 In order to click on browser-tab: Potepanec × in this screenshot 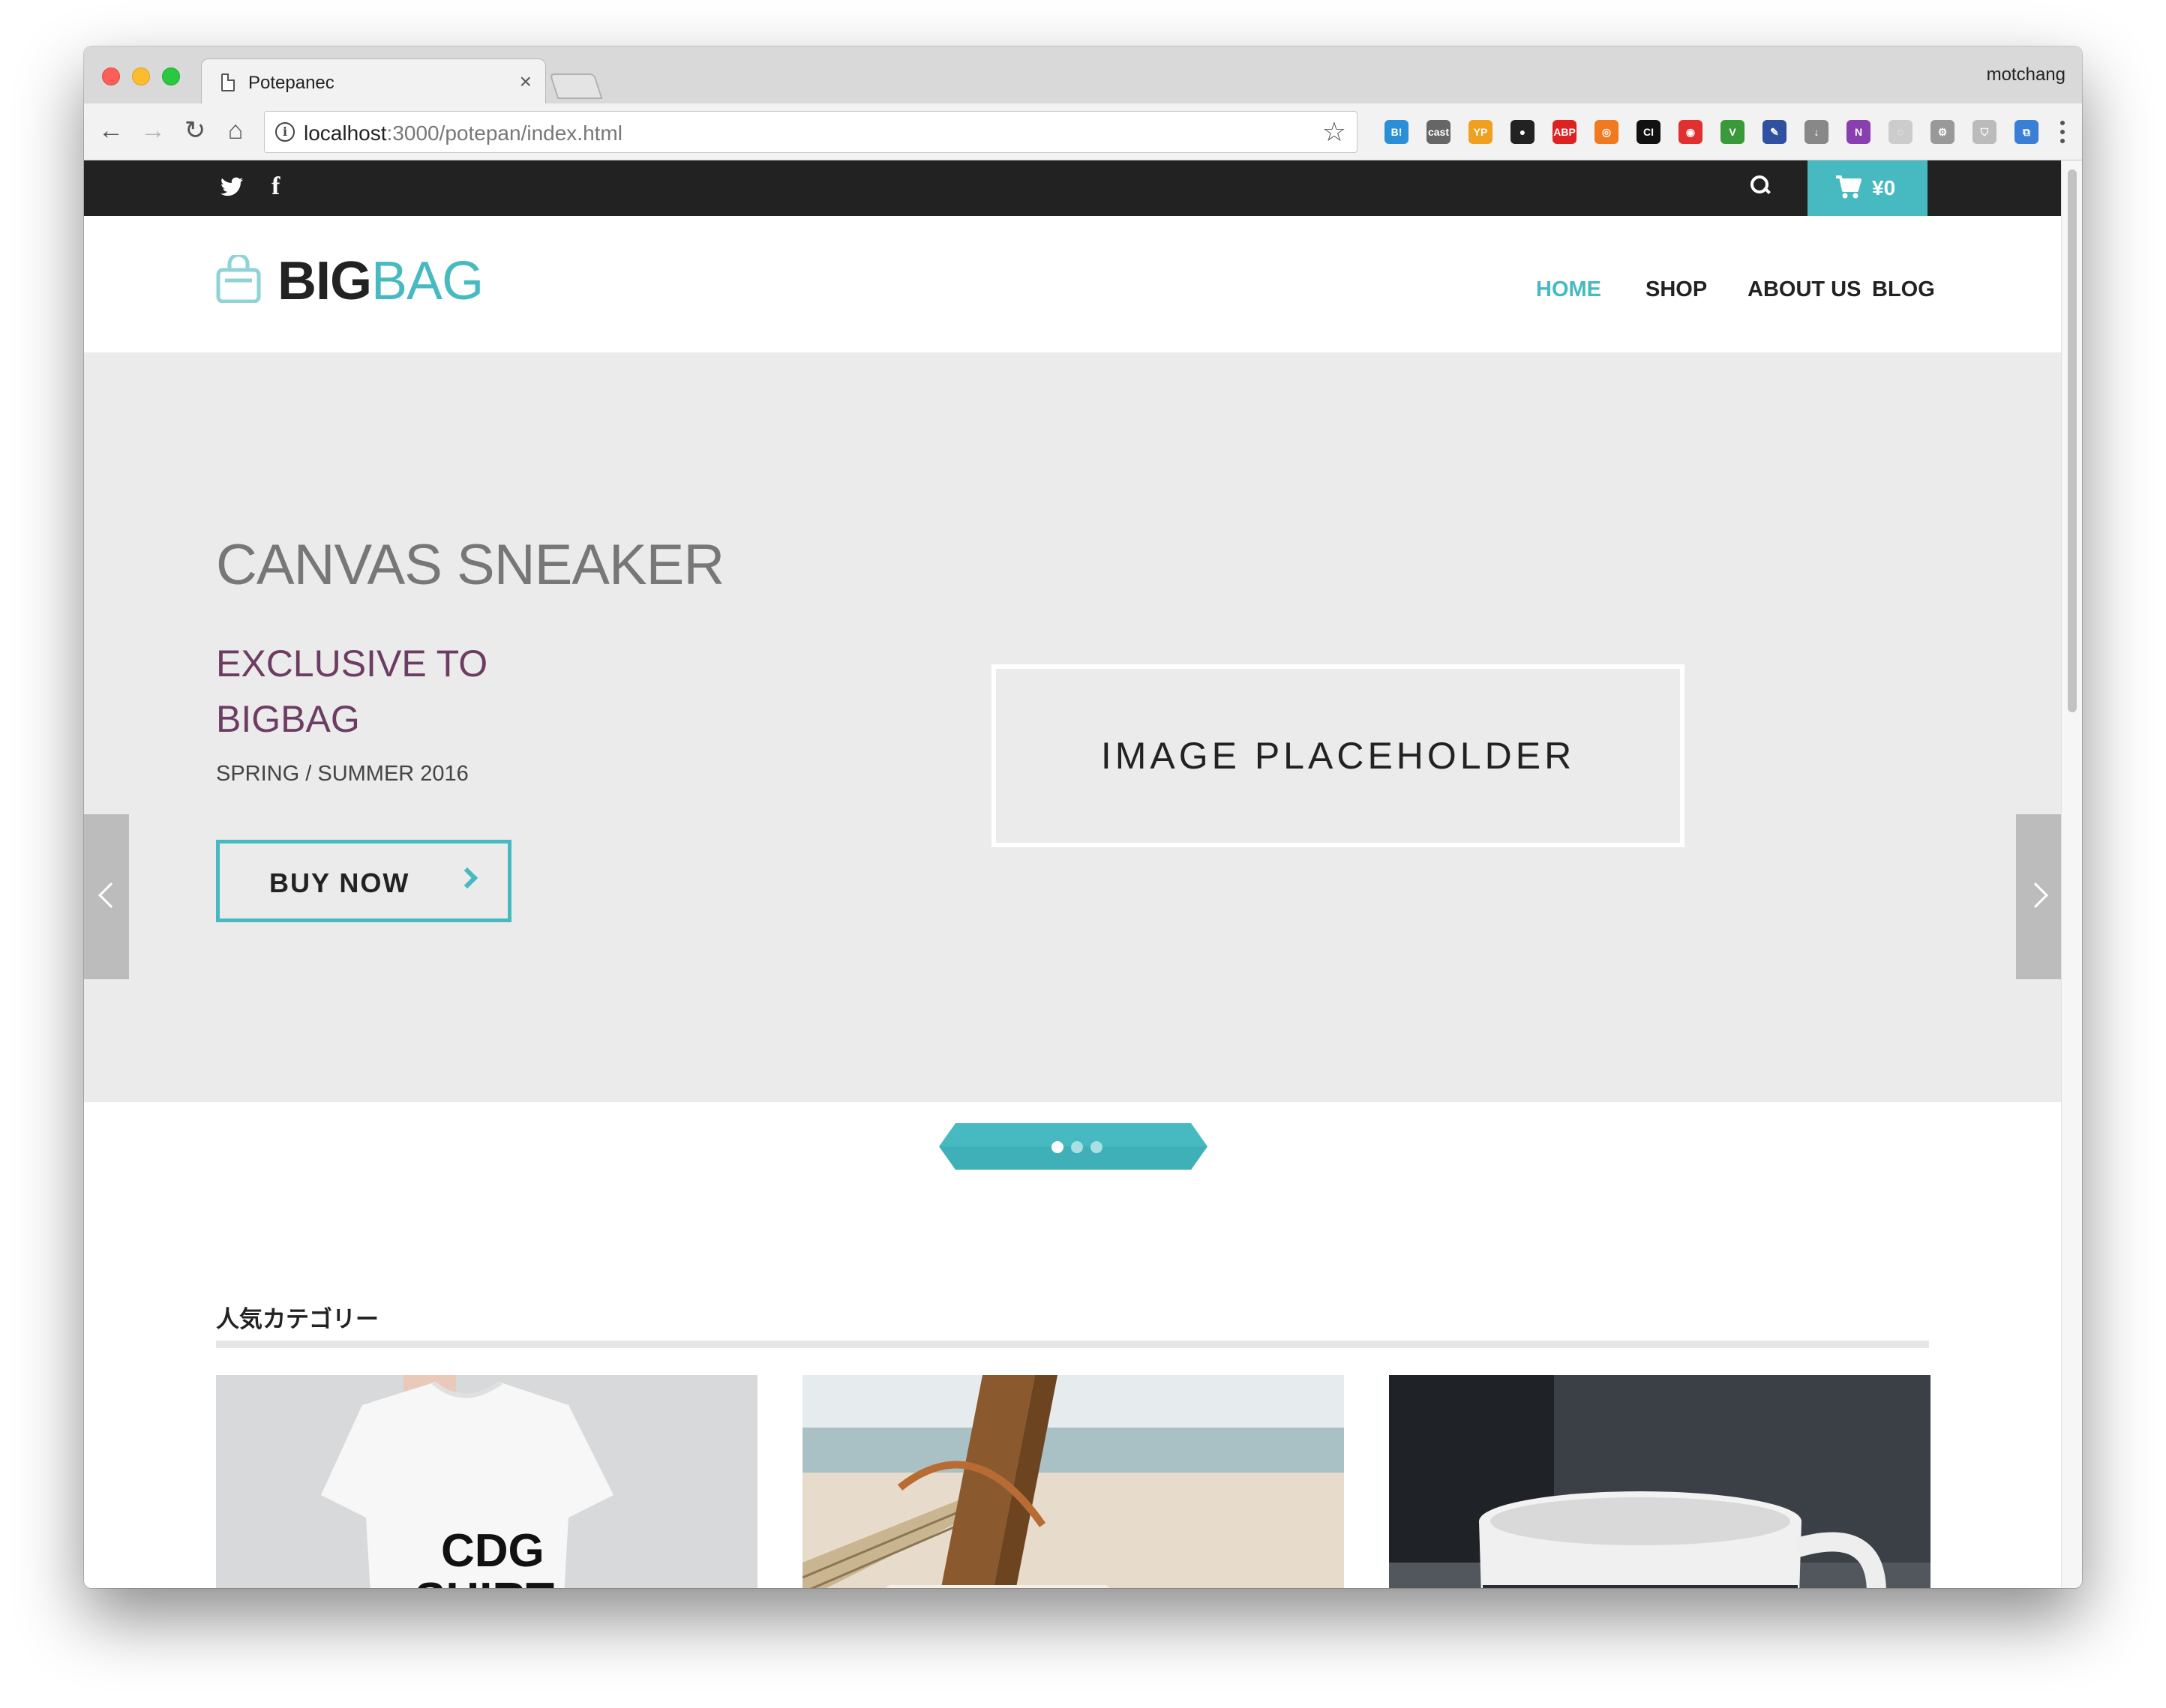, I will do `click(373, 81)`.